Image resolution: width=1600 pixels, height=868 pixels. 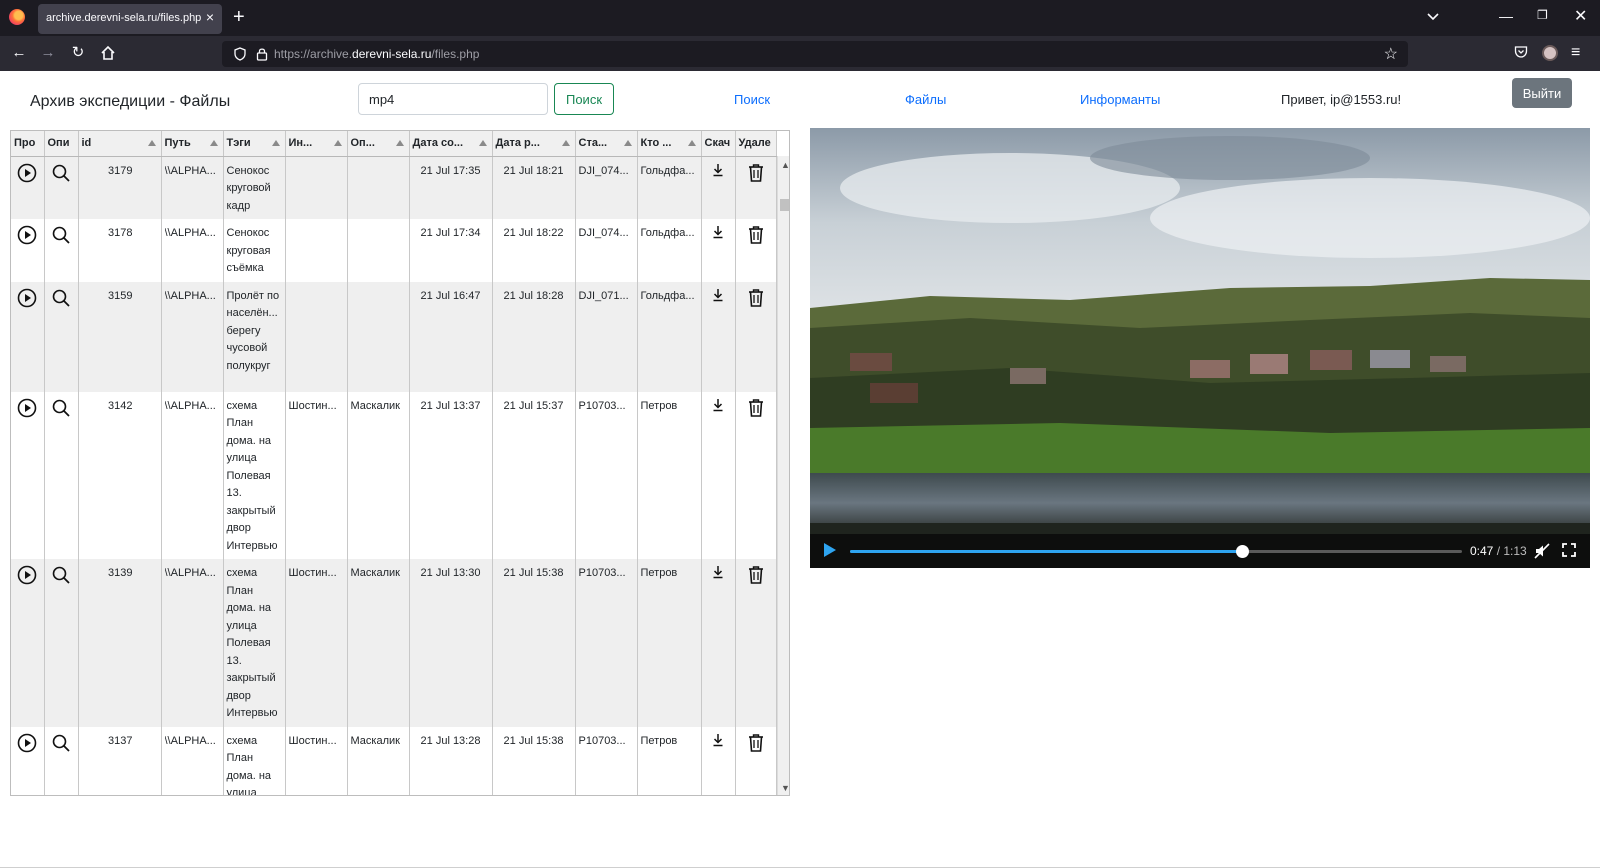 What do you see at coordinates (1569, 550) in the screenshot?
I see `fullscreen-icon` at bounding box center [1569, 550].